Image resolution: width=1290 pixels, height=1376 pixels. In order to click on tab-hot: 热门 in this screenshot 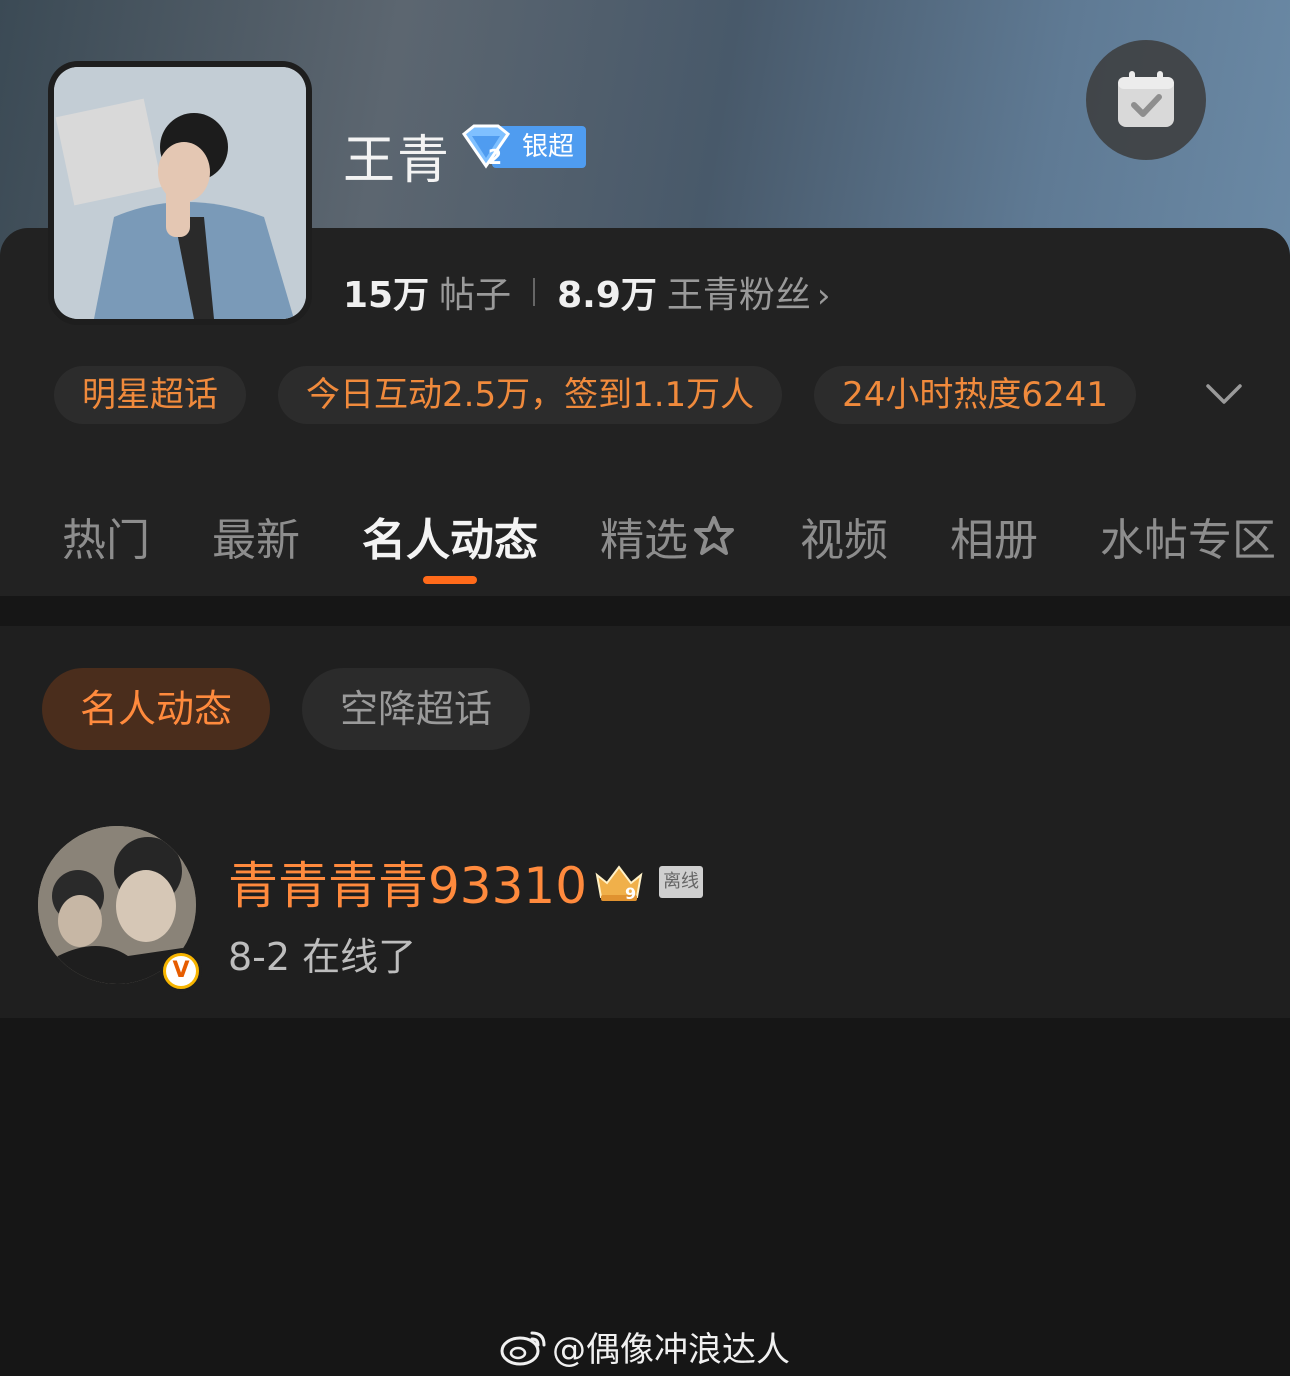, I will do `click(106, 536)`.